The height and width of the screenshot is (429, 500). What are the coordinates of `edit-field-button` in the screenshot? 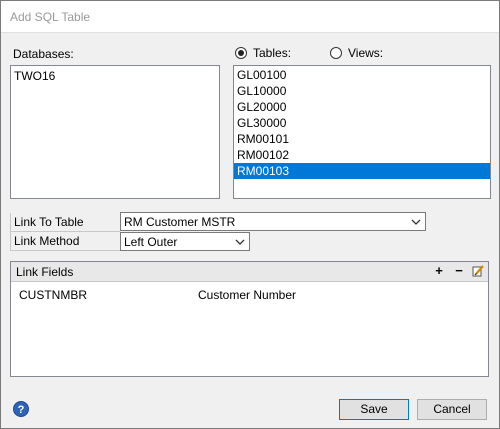 It's located at (478, 271).